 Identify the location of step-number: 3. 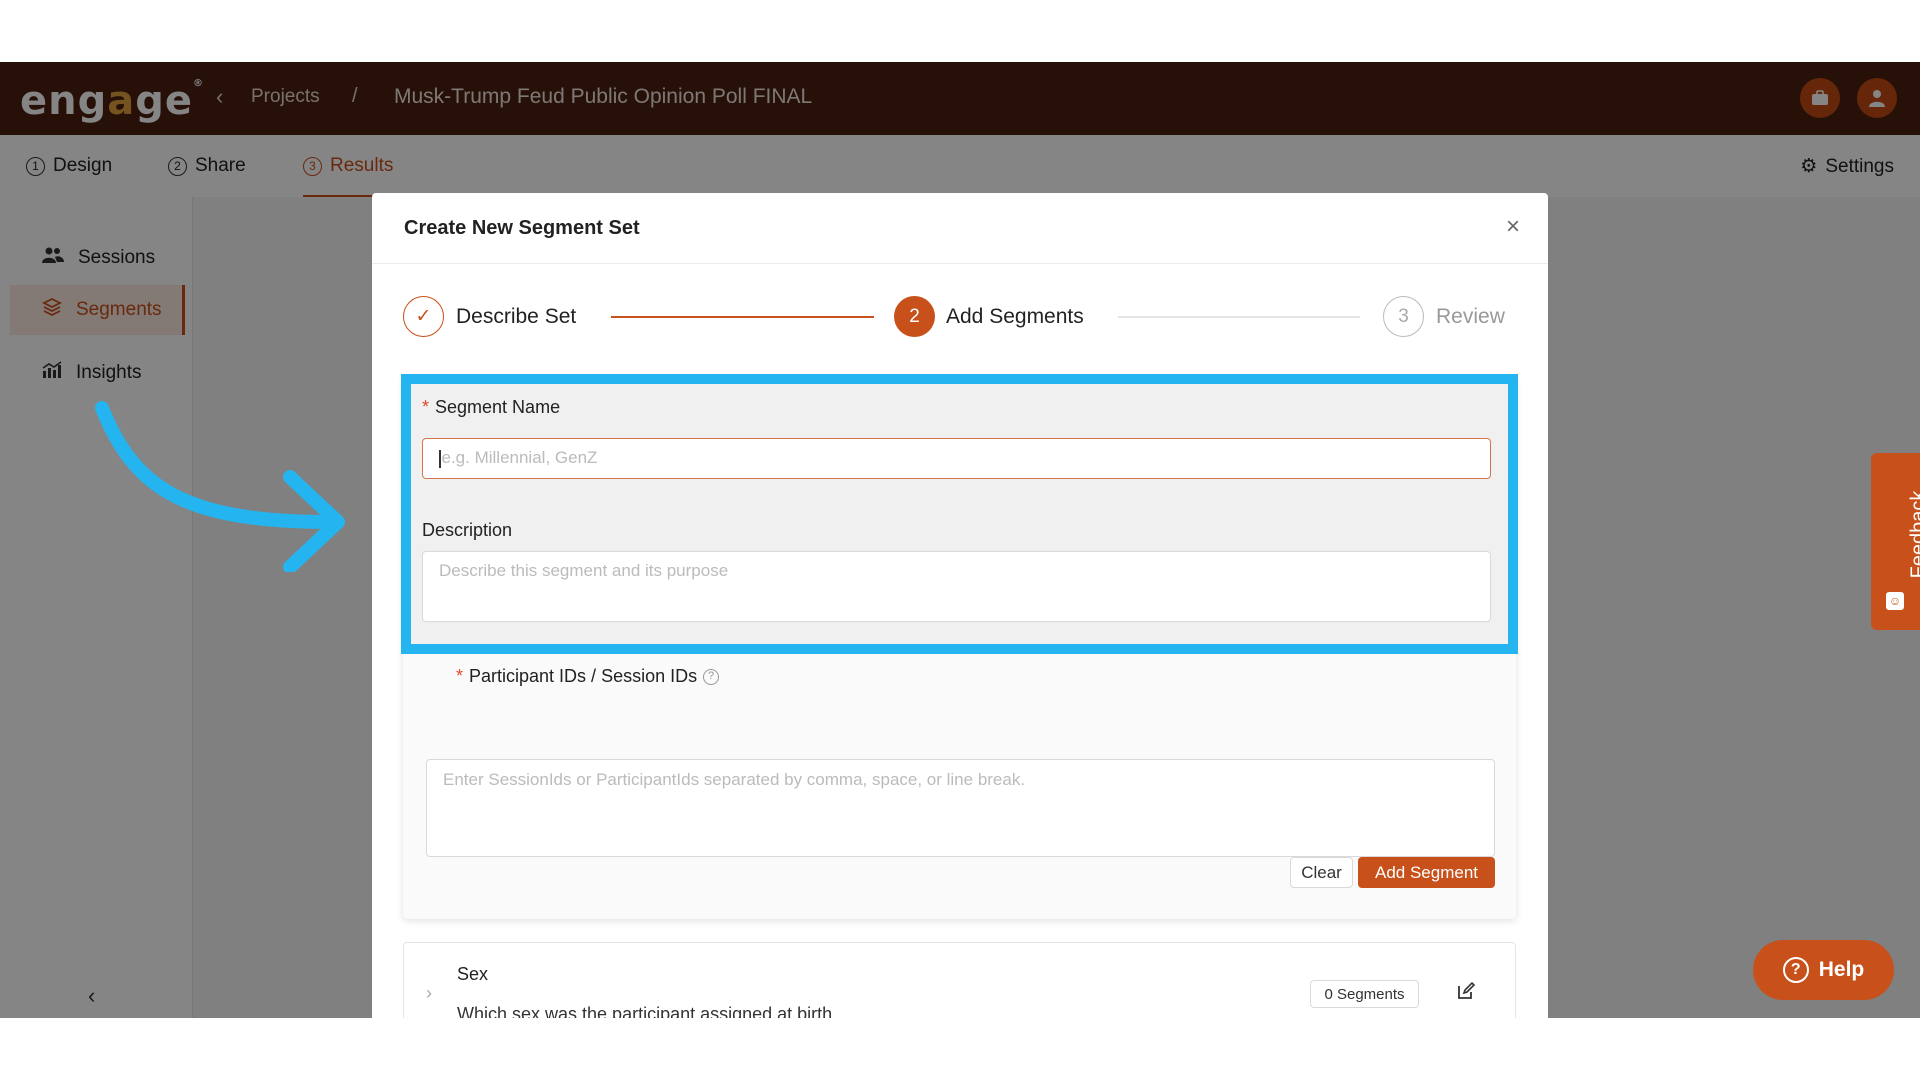
(1403, 316).